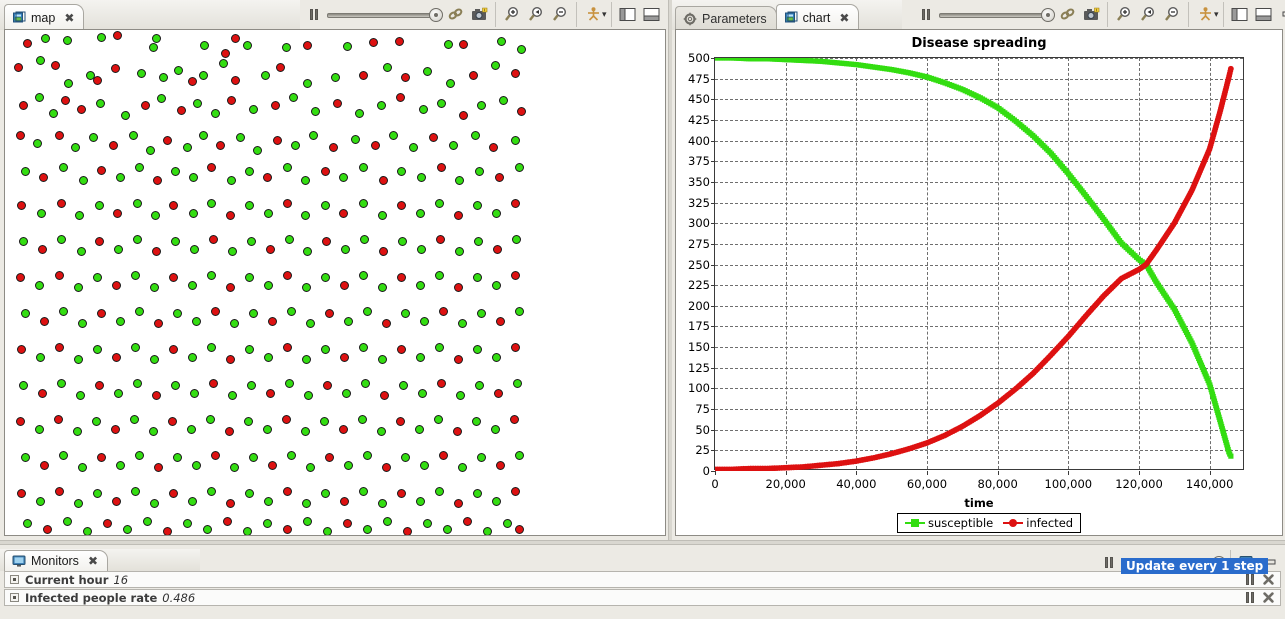  What do you see at coordinates (1280, 14) in the screenshot?
I see `minimize-button` at bounding box center [1280, 14].